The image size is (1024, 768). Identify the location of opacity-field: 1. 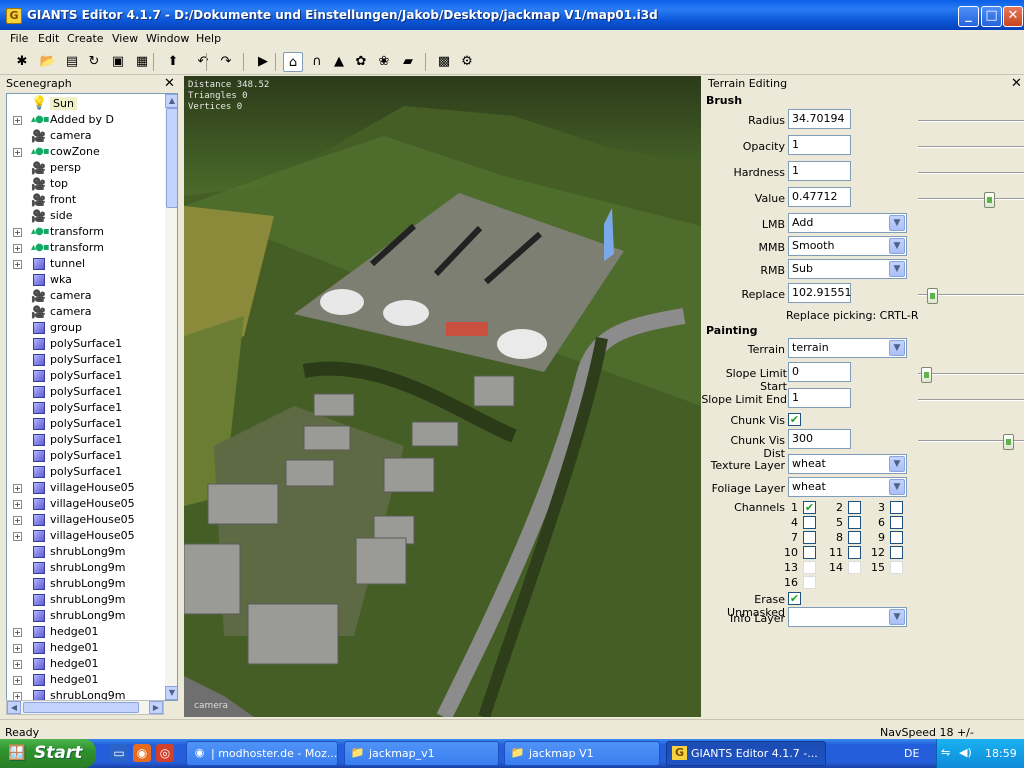
(819, 145).